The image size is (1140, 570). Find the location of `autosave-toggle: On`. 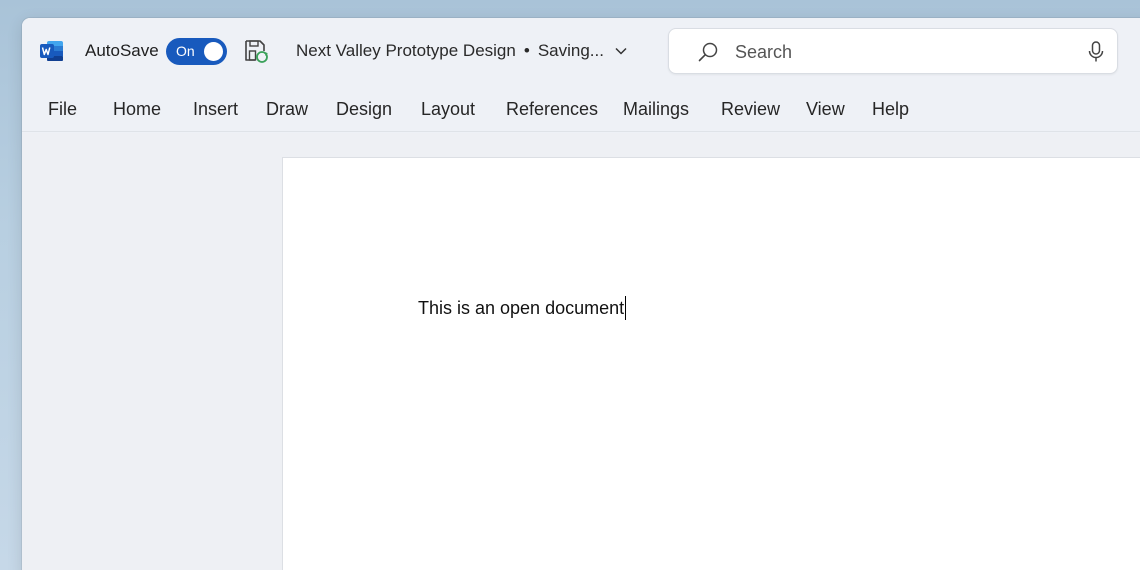

autosave-toggle: On is located at coordinates (196, 51).